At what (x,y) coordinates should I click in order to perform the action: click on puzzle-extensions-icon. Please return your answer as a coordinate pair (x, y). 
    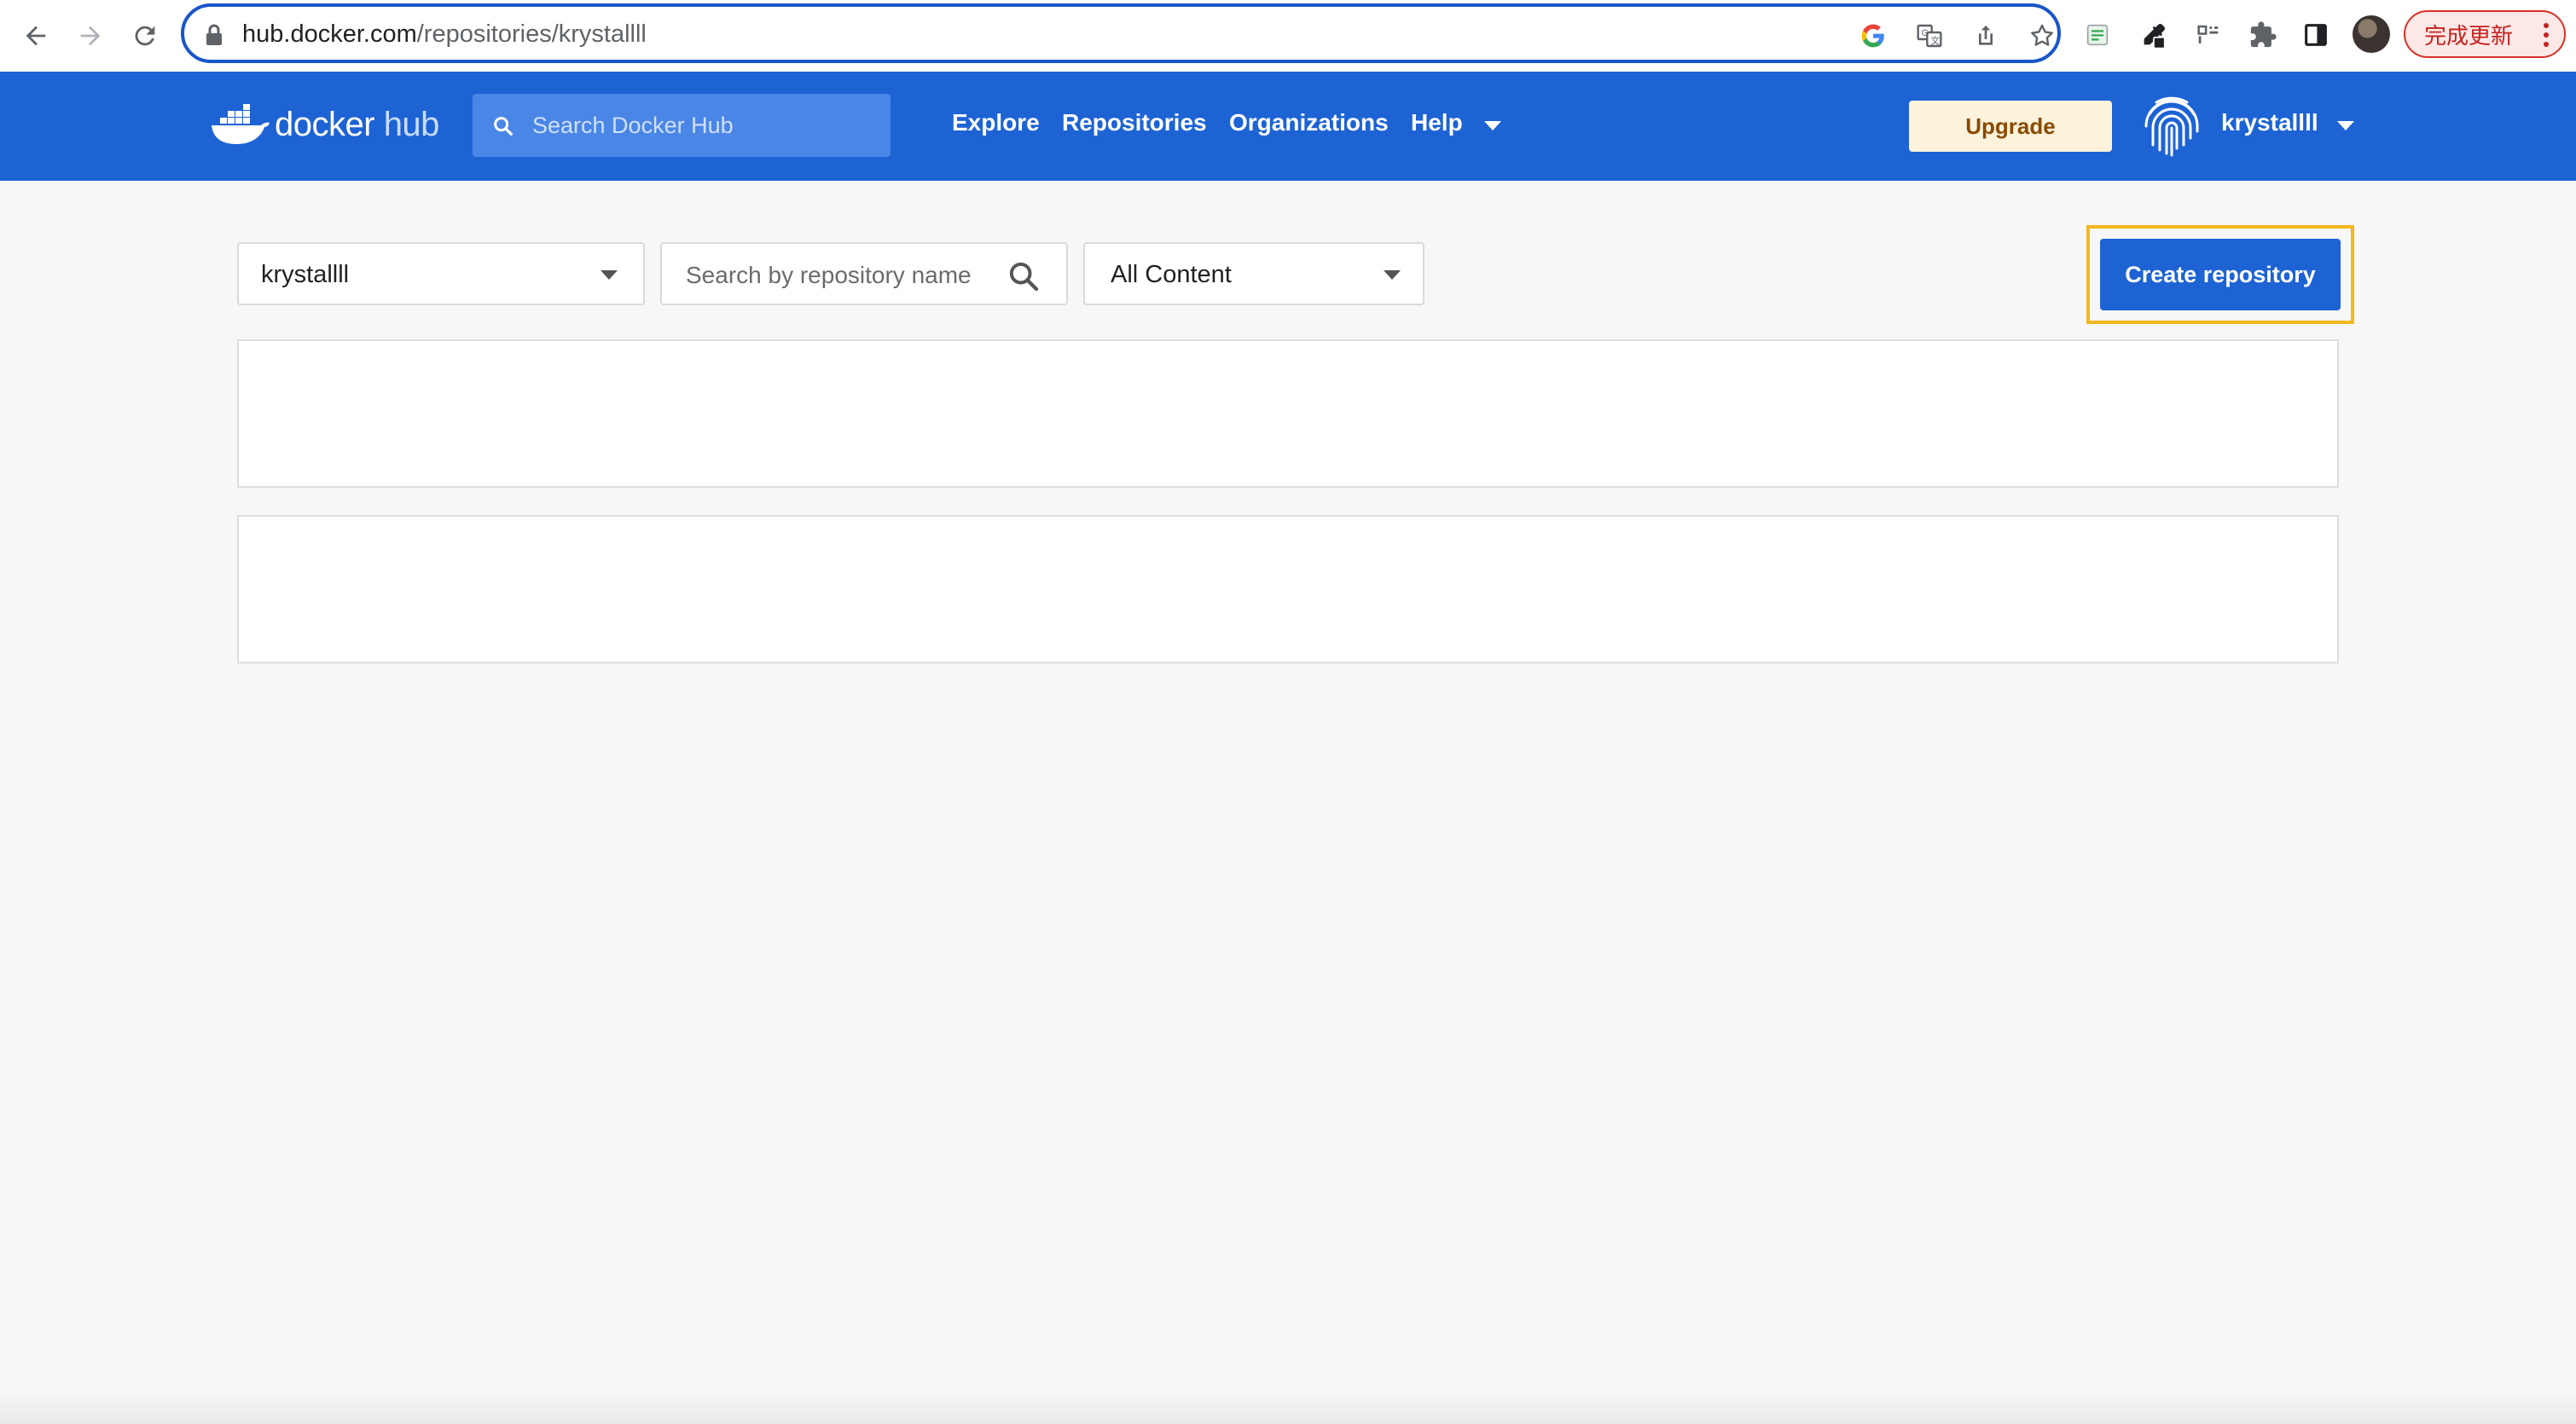
    Looking at the image, I should click on (2263, 34).